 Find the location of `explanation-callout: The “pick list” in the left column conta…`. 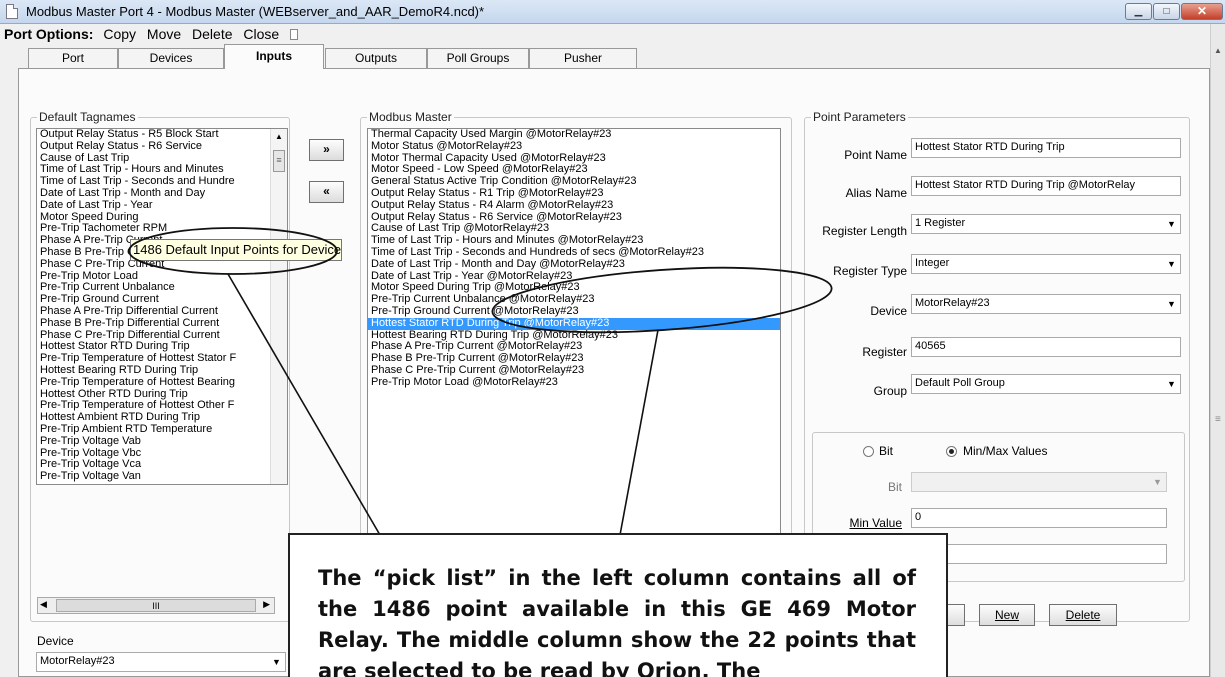

explanation-callout: The “pick list” in the left column conta… is located at coordinates (618, 605).